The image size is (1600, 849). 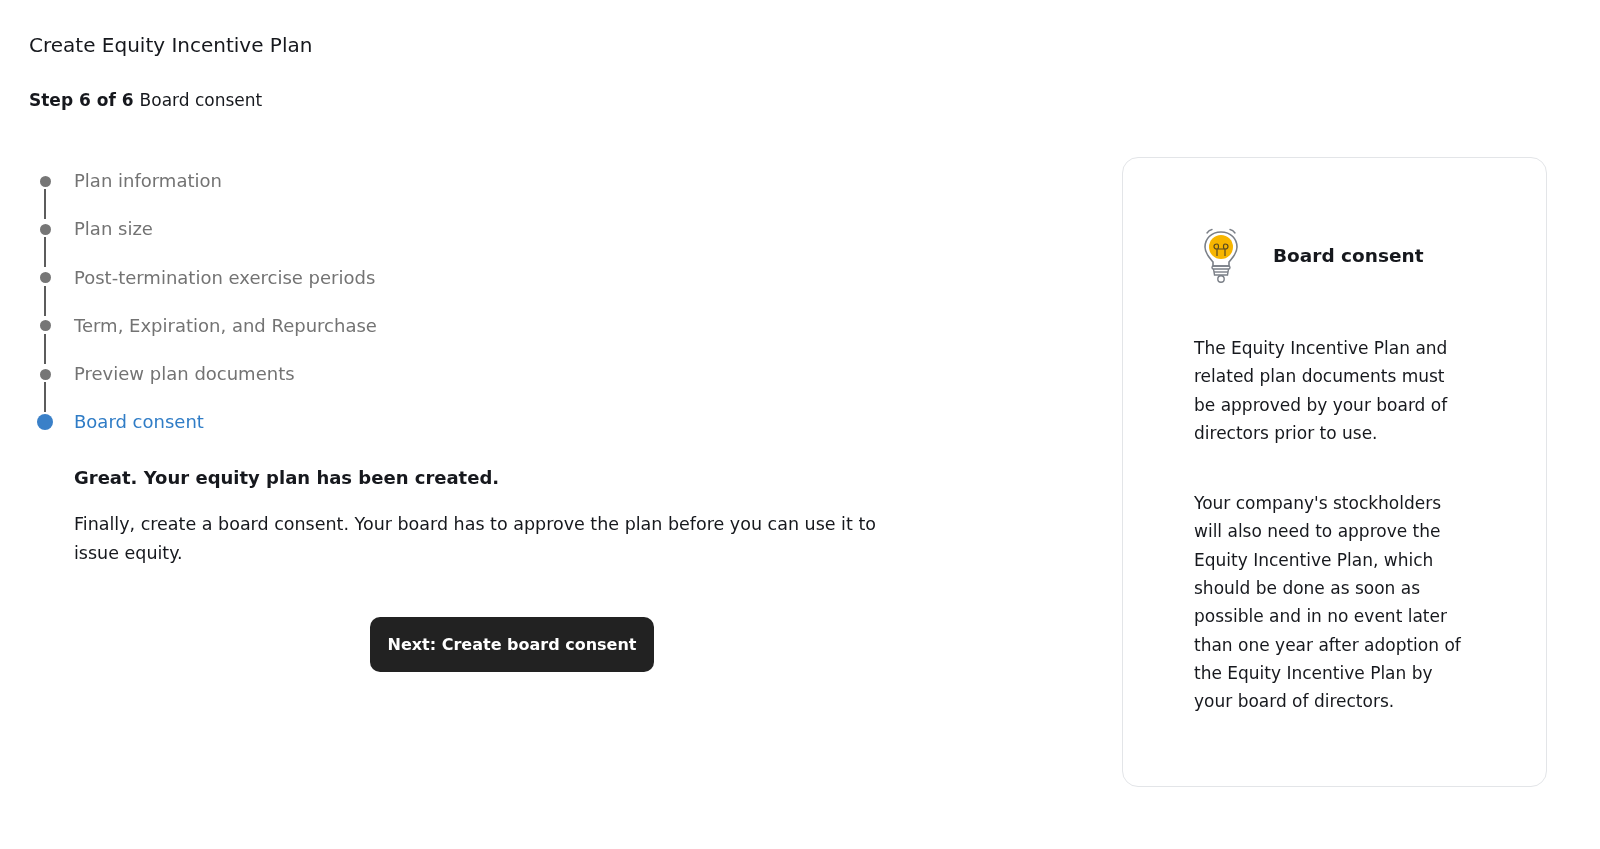 What do you see at coordinates (475, 539) in the screenshot?
I see `success-message: Finally, create a board consent. Your board has to approve the plan before you can use it to issue equity.` at bounding box center [475, 539].